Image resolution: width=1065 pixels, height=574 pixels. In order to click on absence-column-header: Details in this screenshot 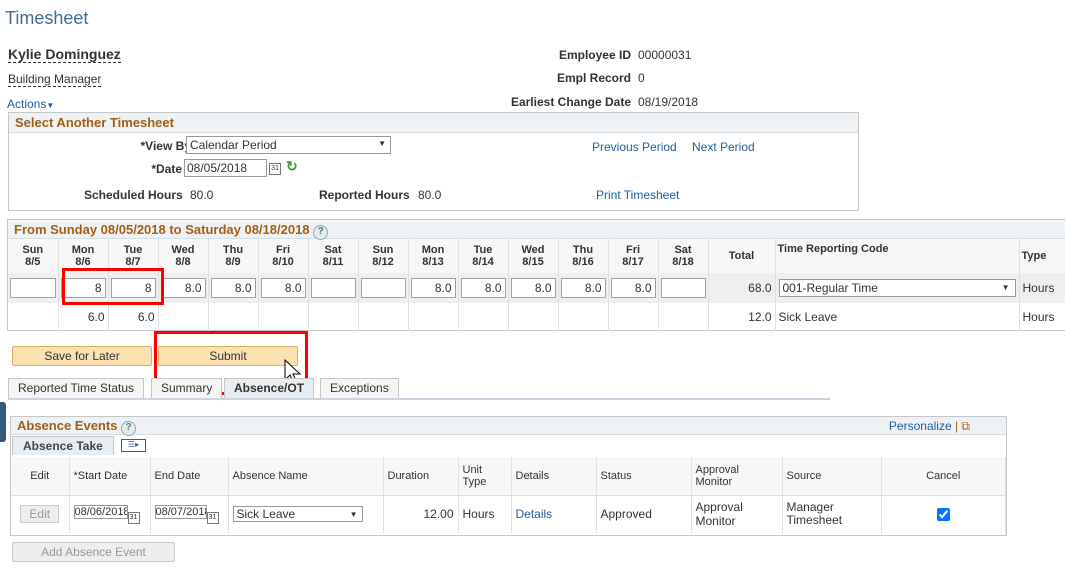, I will do `click(554, 476)`.